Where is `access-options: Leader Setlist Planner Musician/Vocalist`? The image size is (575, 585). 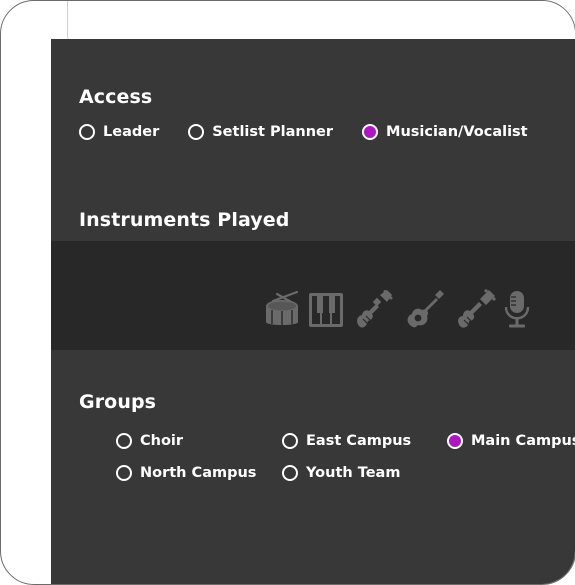
access-options: Leader Setlist Planner Musician/Vocalist is located at coordinates (303, 132).